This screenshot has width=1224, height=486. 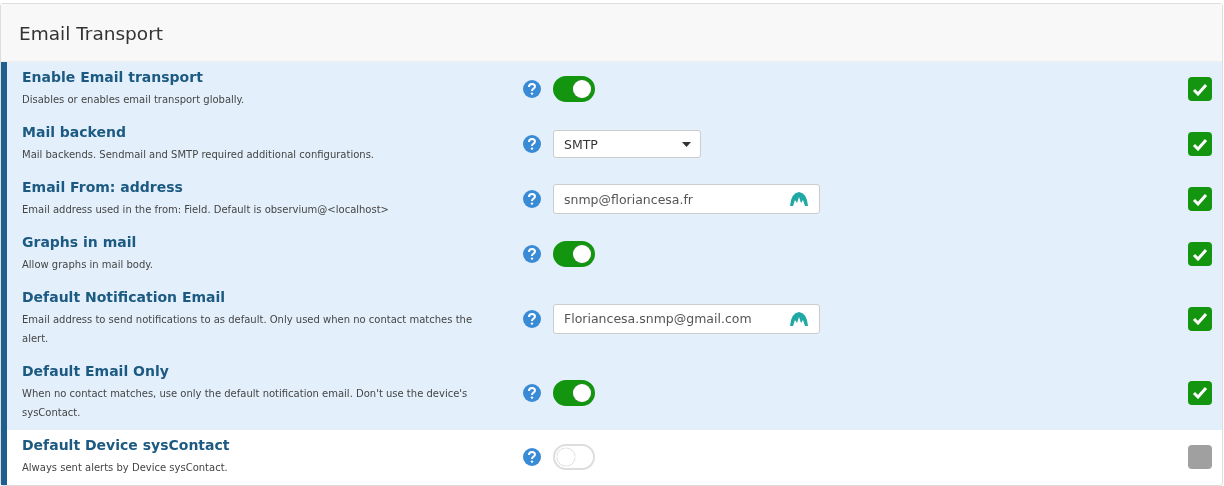 I want to click on setting-description: Email address to send notifications to as default. Only used when no contact matches the alert., so click(x=248, y=329).